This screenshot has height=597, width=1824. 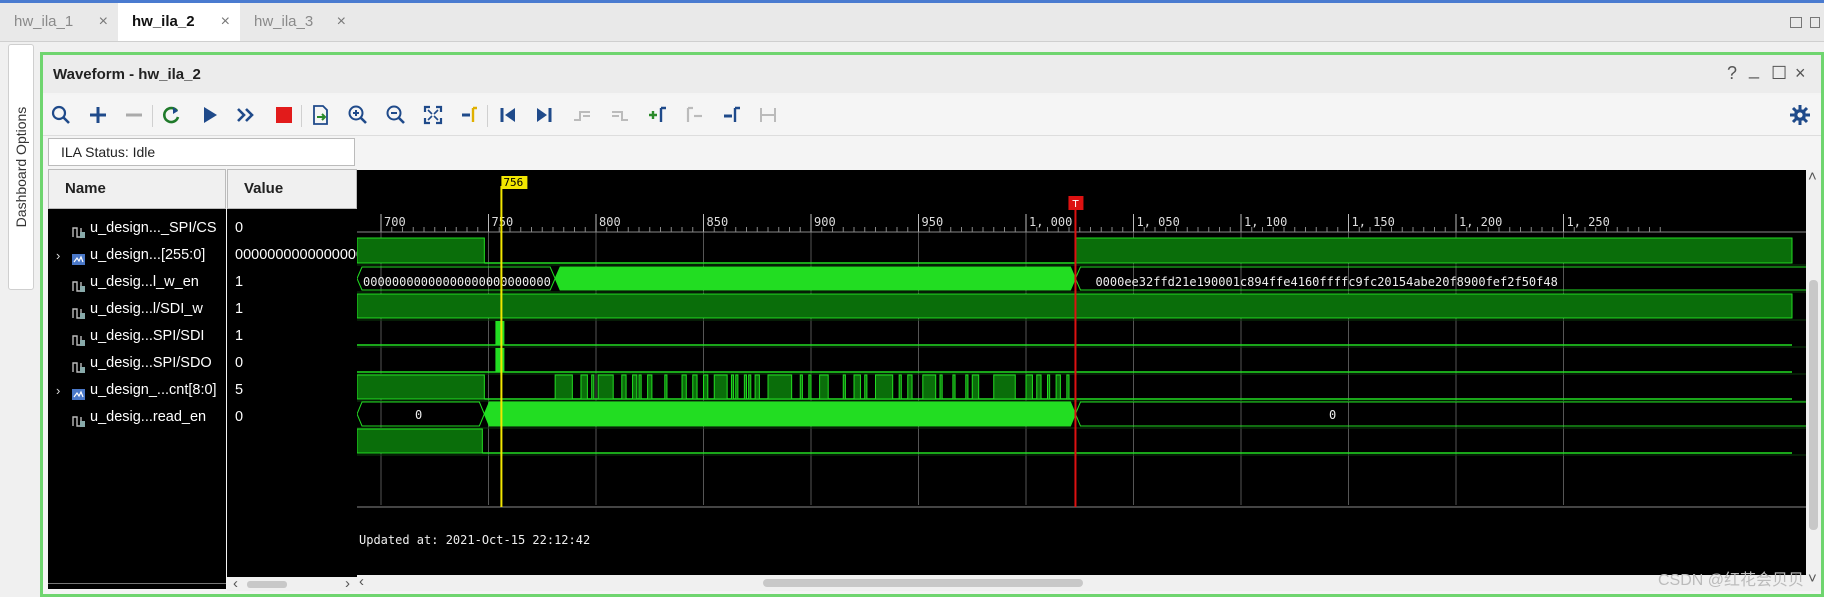 What do you see at coordinates (544, 115) in the screenshot?
I see `go-to-end-icon` at bounding box center [544, 115].